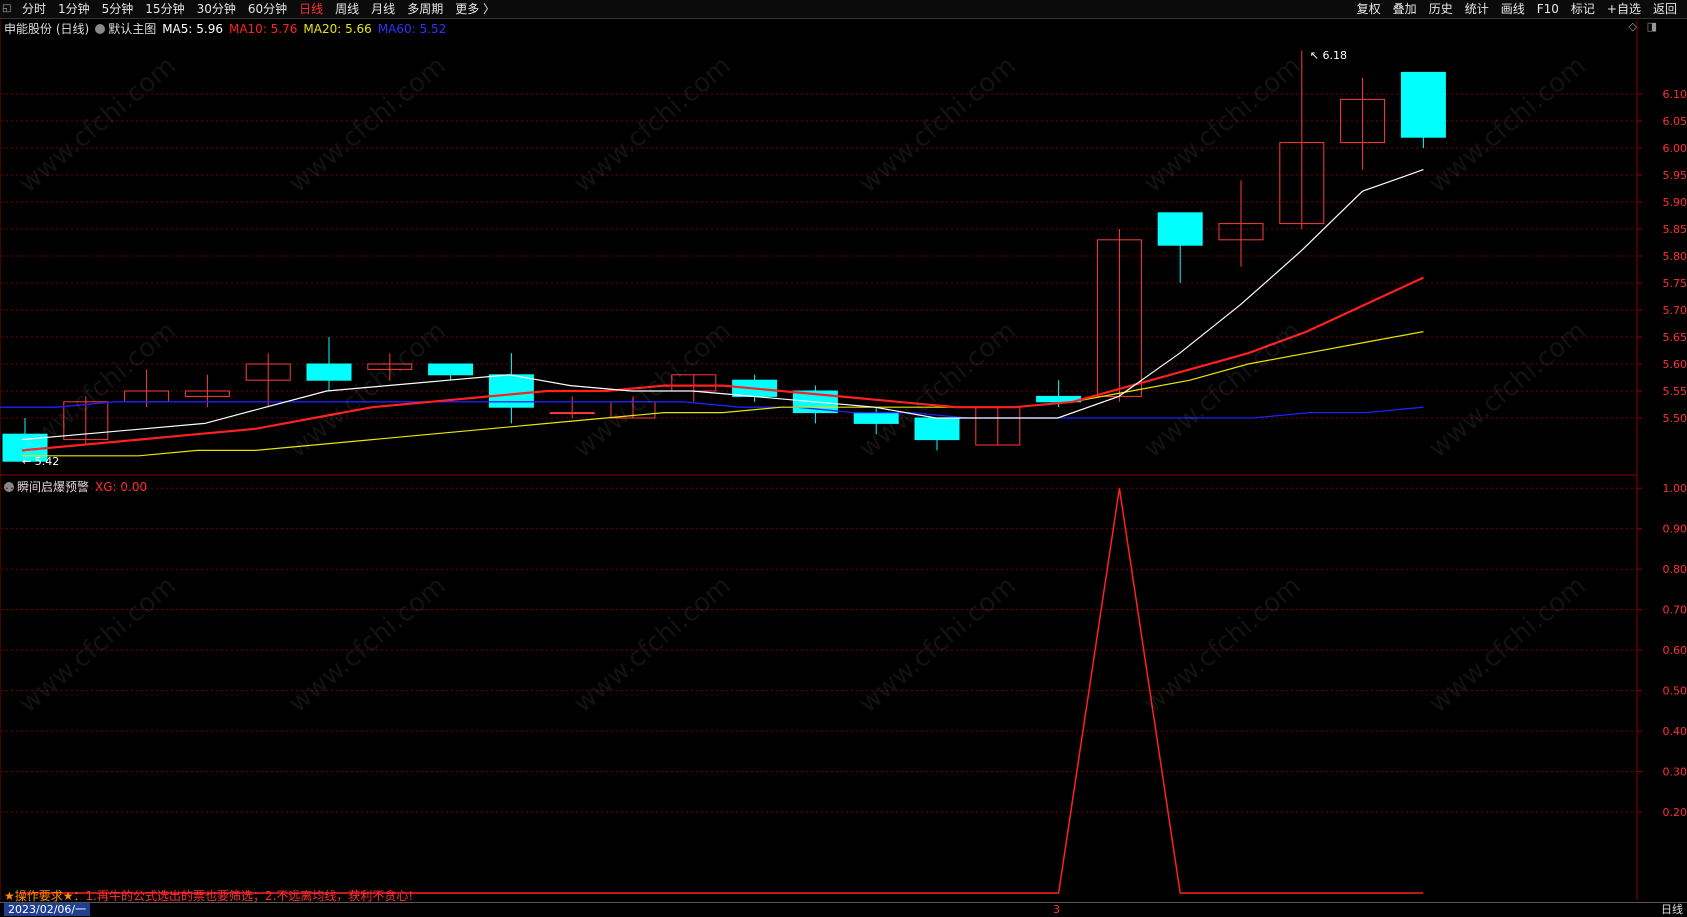 Image resolution: width=1687 pixels, height=917 pixels. Describe the element at coordinates (250, 896) in the screenshot. I see `note-text: 1.再牛的公式选出的票也要筛选；2.不远离均线，获利不贪心!` at that location.